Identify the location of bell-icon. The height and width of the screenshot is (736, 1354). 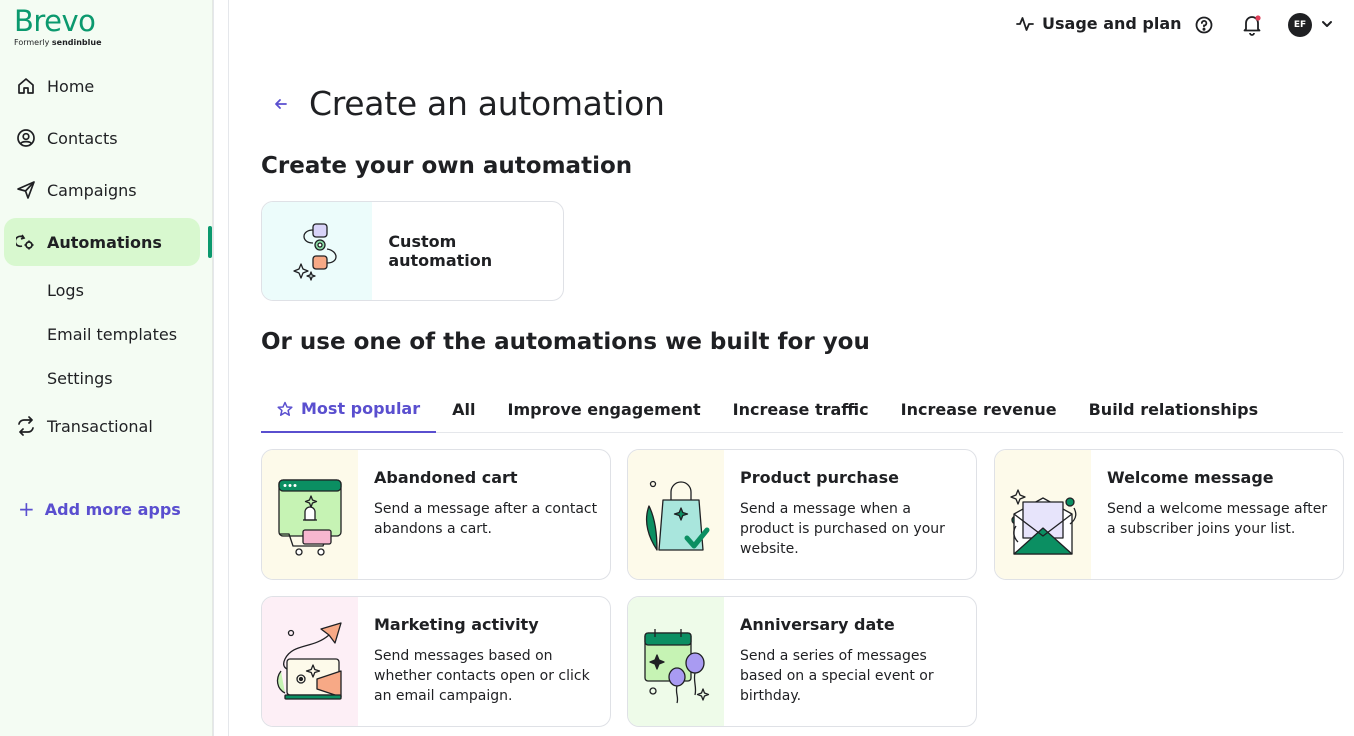
(1252, 25).